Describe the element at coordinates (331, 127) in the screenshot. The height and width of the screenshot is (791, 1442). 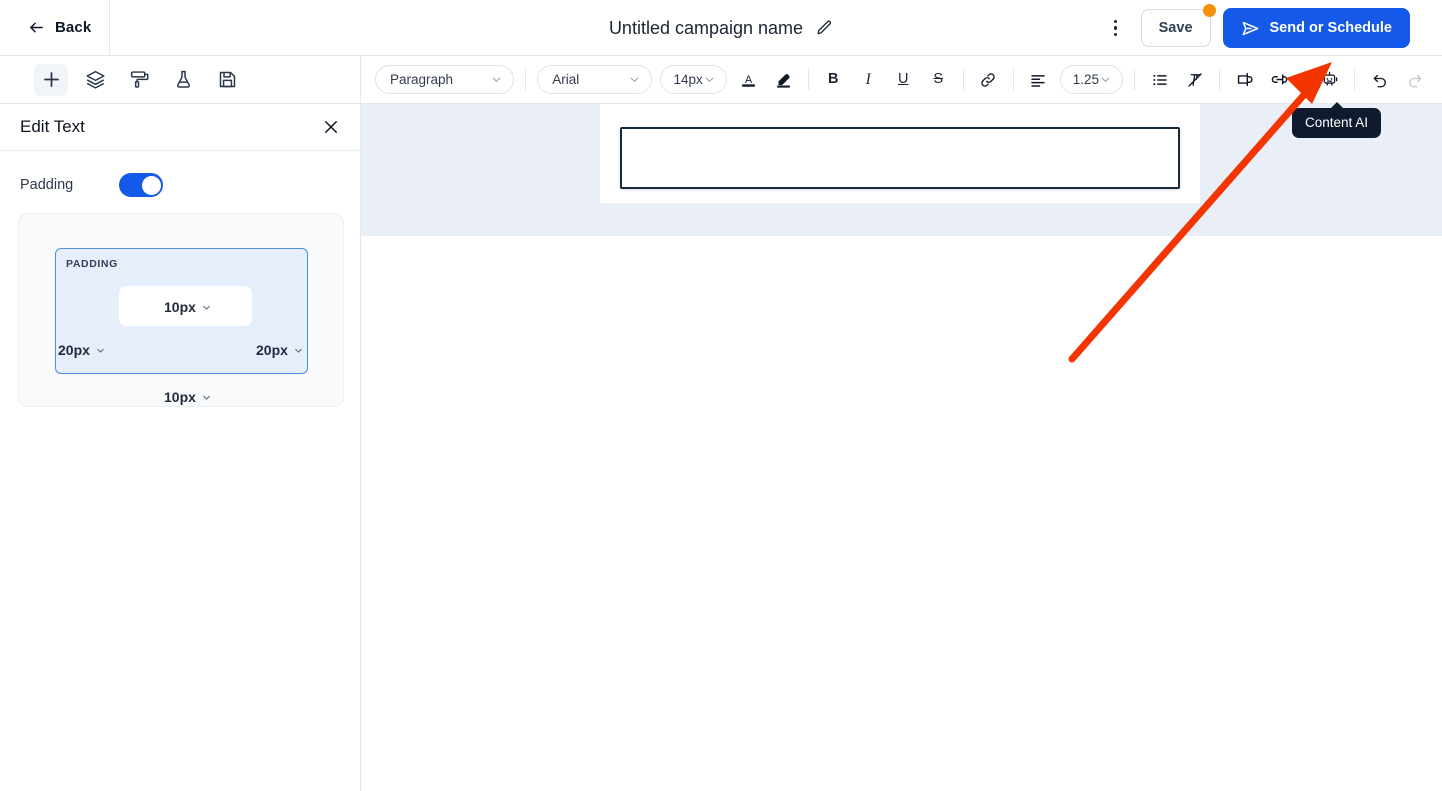
I see `close-icon` at that location.